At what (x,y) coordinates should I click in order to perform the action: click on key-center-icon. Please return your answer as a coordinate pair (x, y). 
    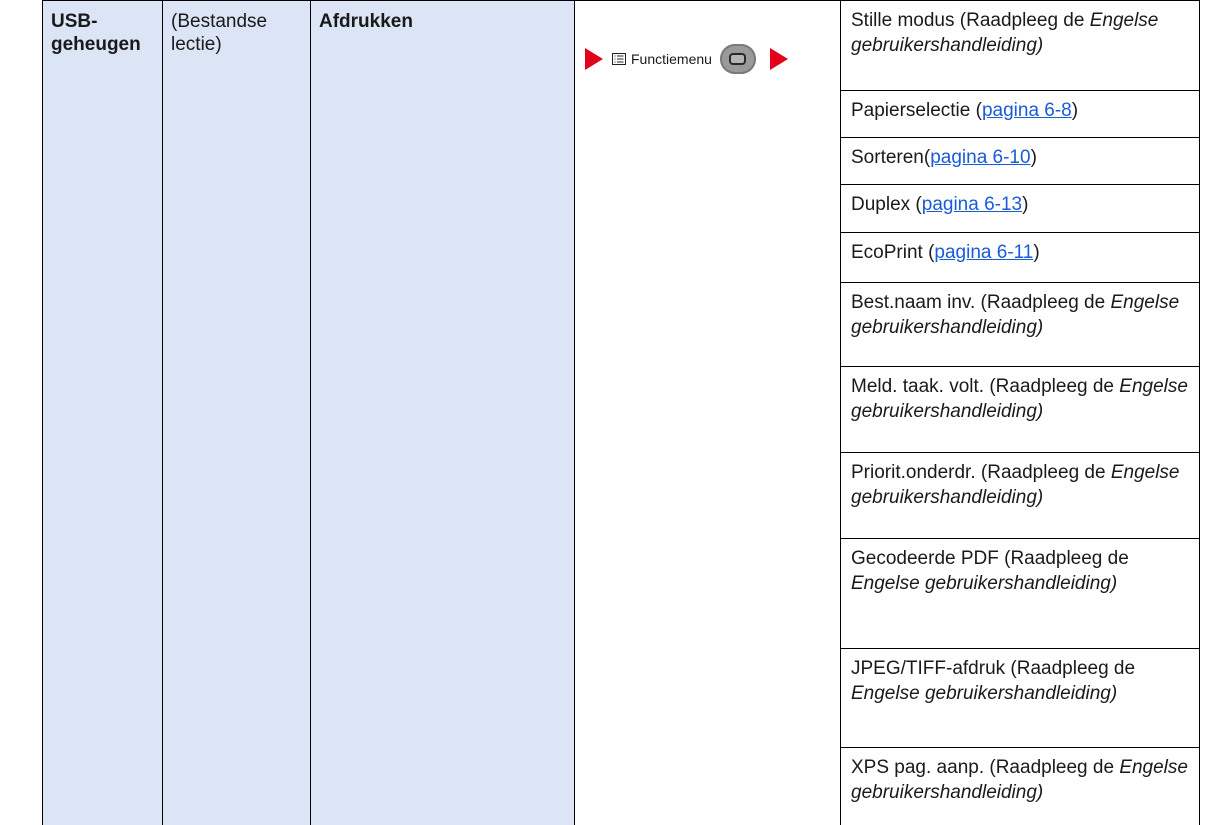
    Looking at the image, I should click on (738, 59).